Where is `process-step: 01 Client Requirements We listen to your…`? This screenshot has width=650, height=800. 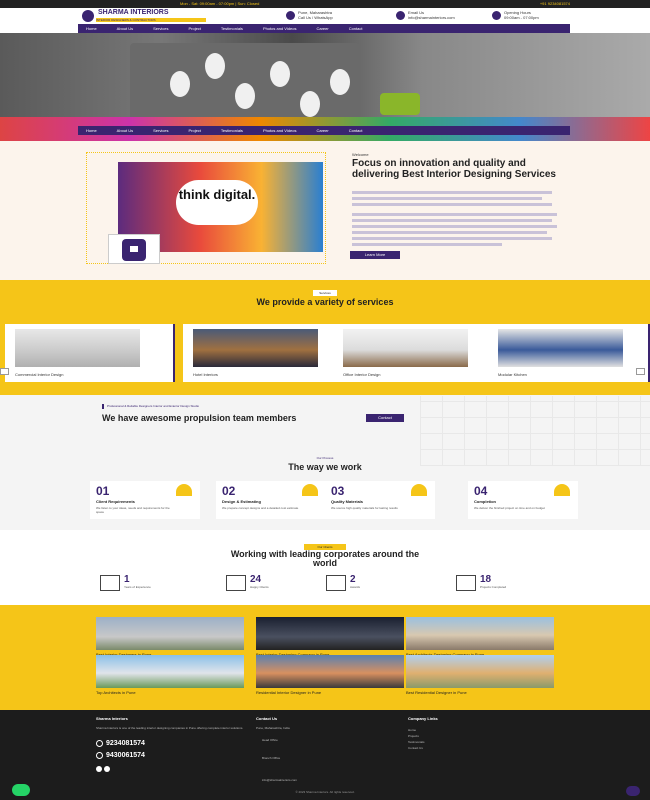
process-step: 01 Client Requirements We listen to your… is located at coordinates (145, 500).